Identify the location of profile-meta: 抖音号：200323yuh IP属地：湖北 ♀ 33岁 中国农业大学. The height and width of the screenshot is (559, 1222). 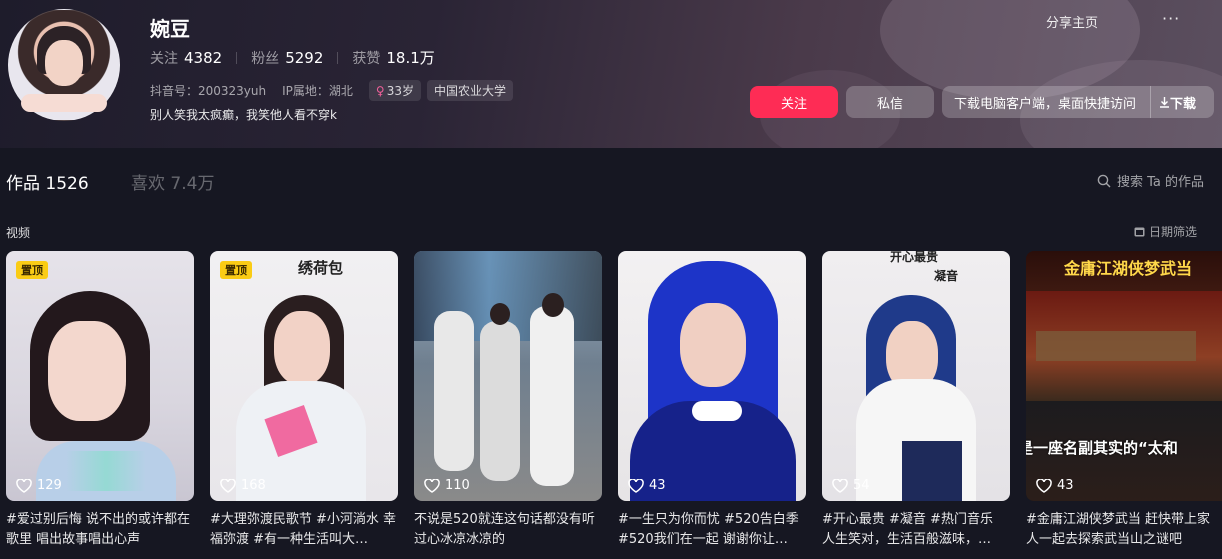
(334, 90).